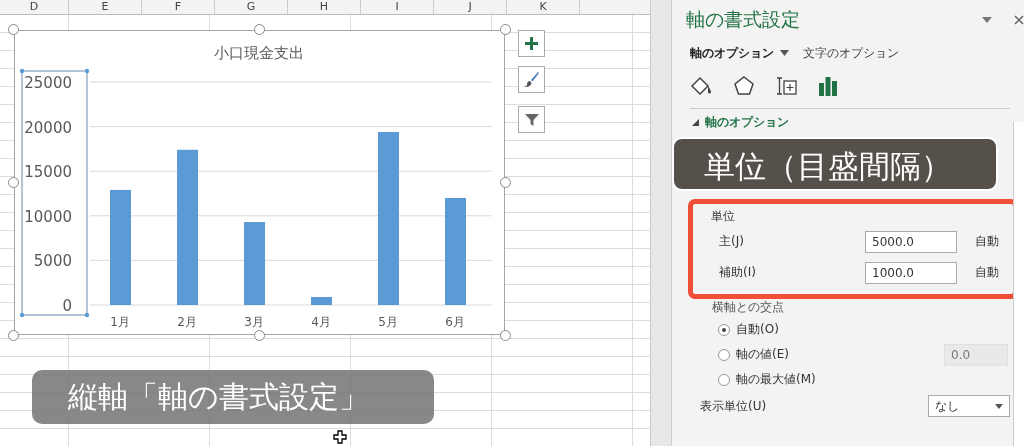  What do you see at coordinates (723, 216) in the screenshot?
I see `group-label: 単位` at bounding box center [723, 216].